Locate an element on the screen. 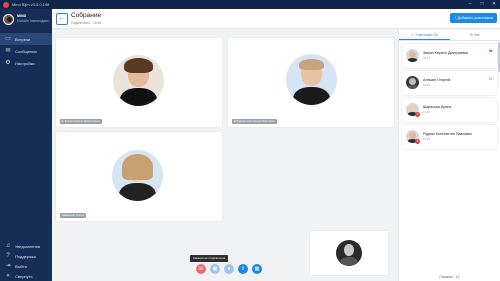 This screenshot has height=281, width=500. meeting-status: Подключено · 16:45 is located at coordinates (86, 23).